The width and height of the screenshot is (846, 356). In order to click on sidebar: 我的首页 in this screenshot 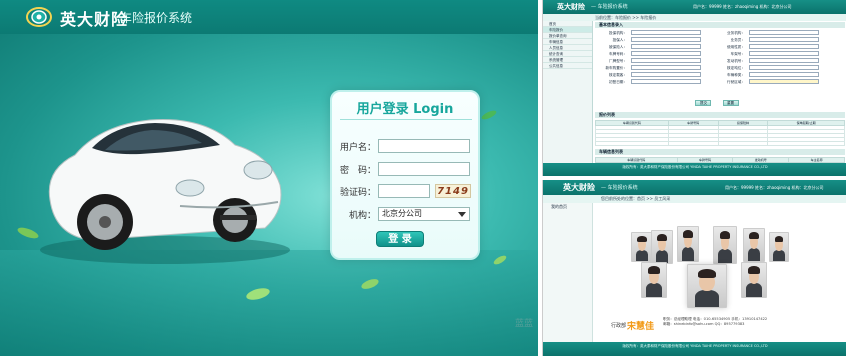, I will do `click(568, 273)`.